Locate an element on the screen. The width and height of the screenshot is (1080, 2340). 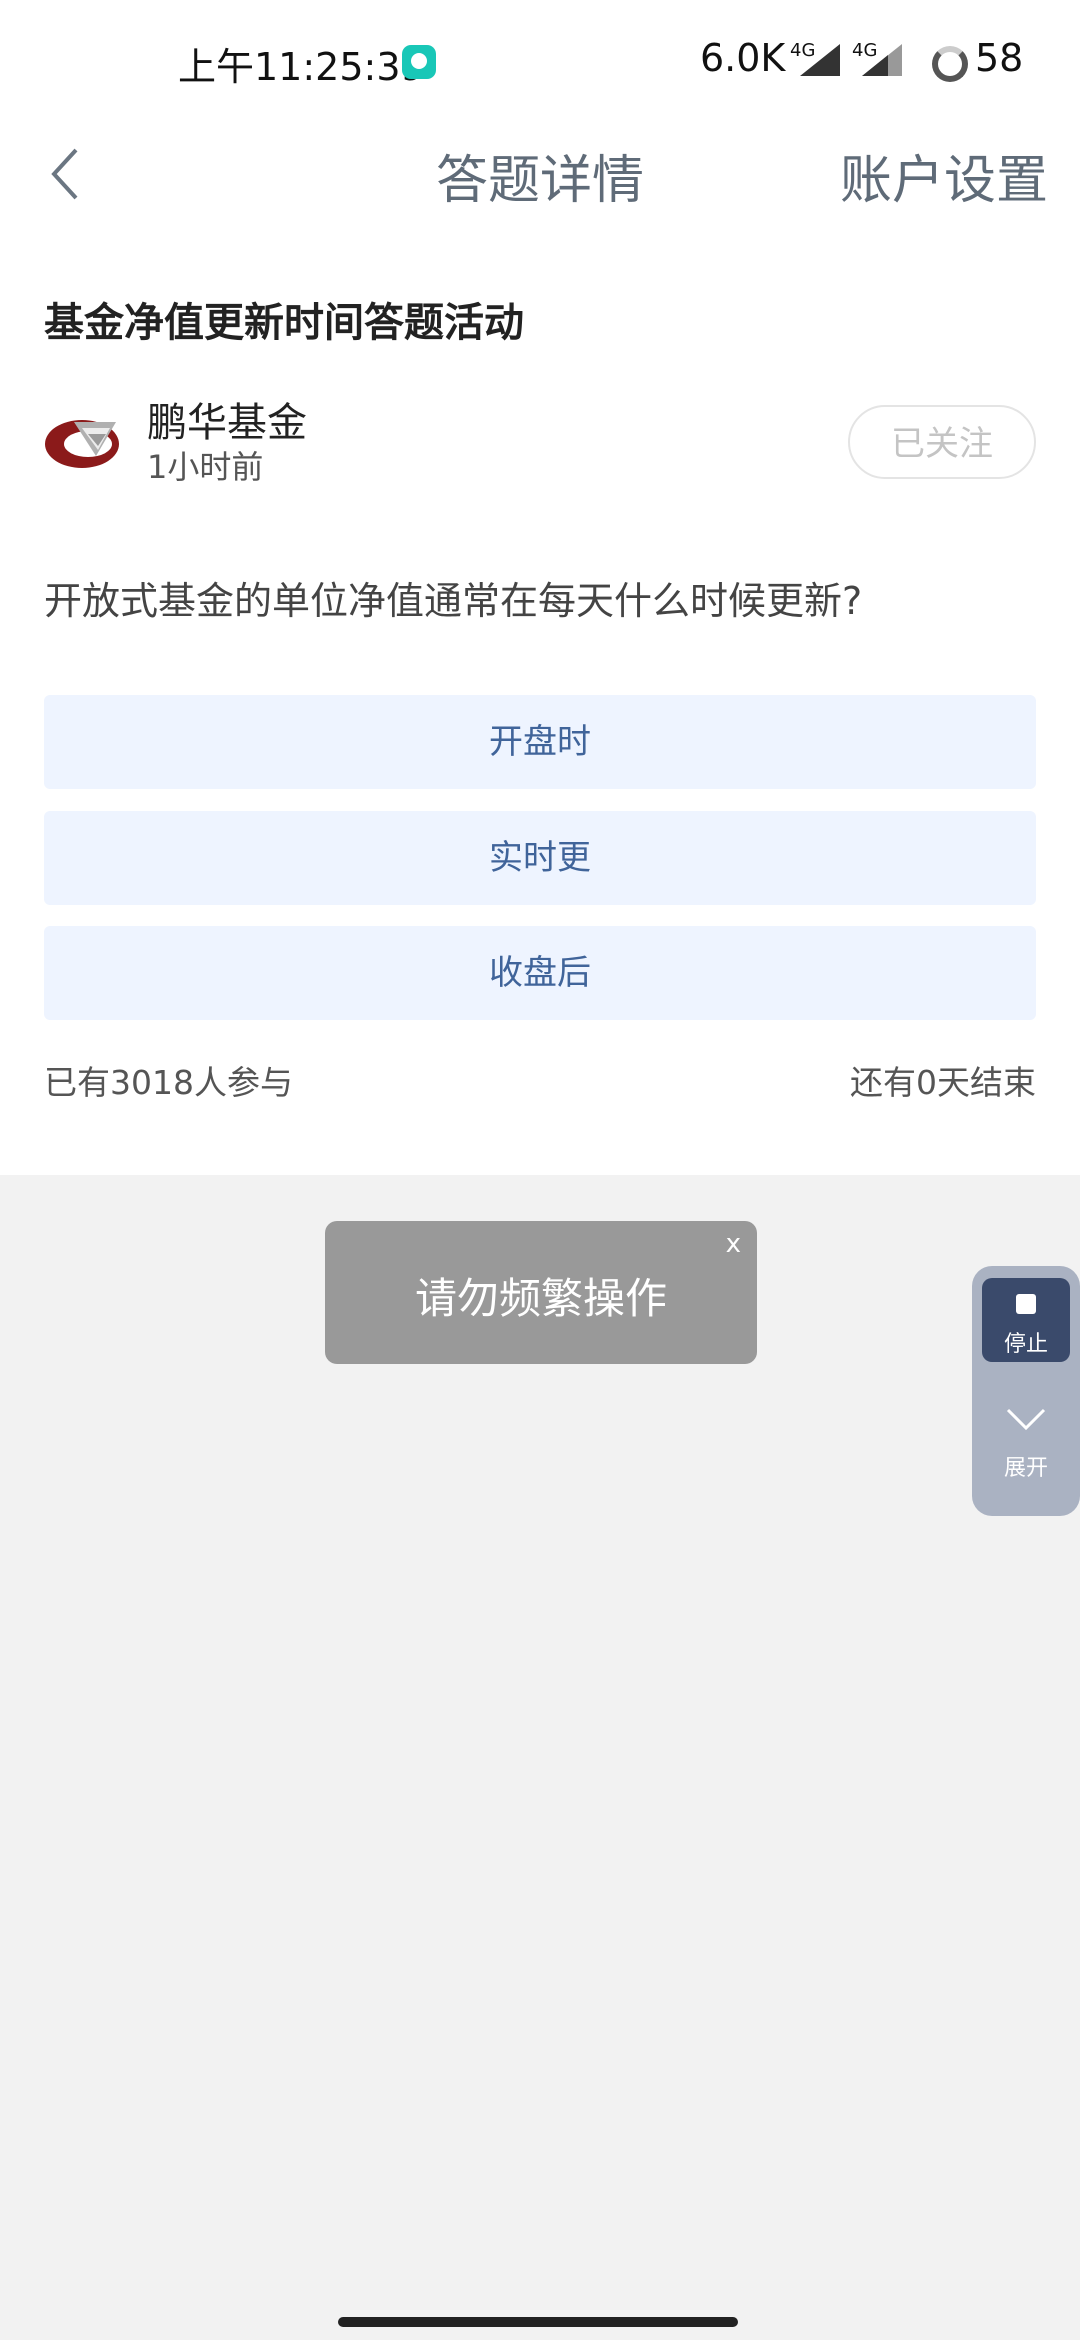
account-settings-button: 账户设置 is located at coordinates (944, 175).